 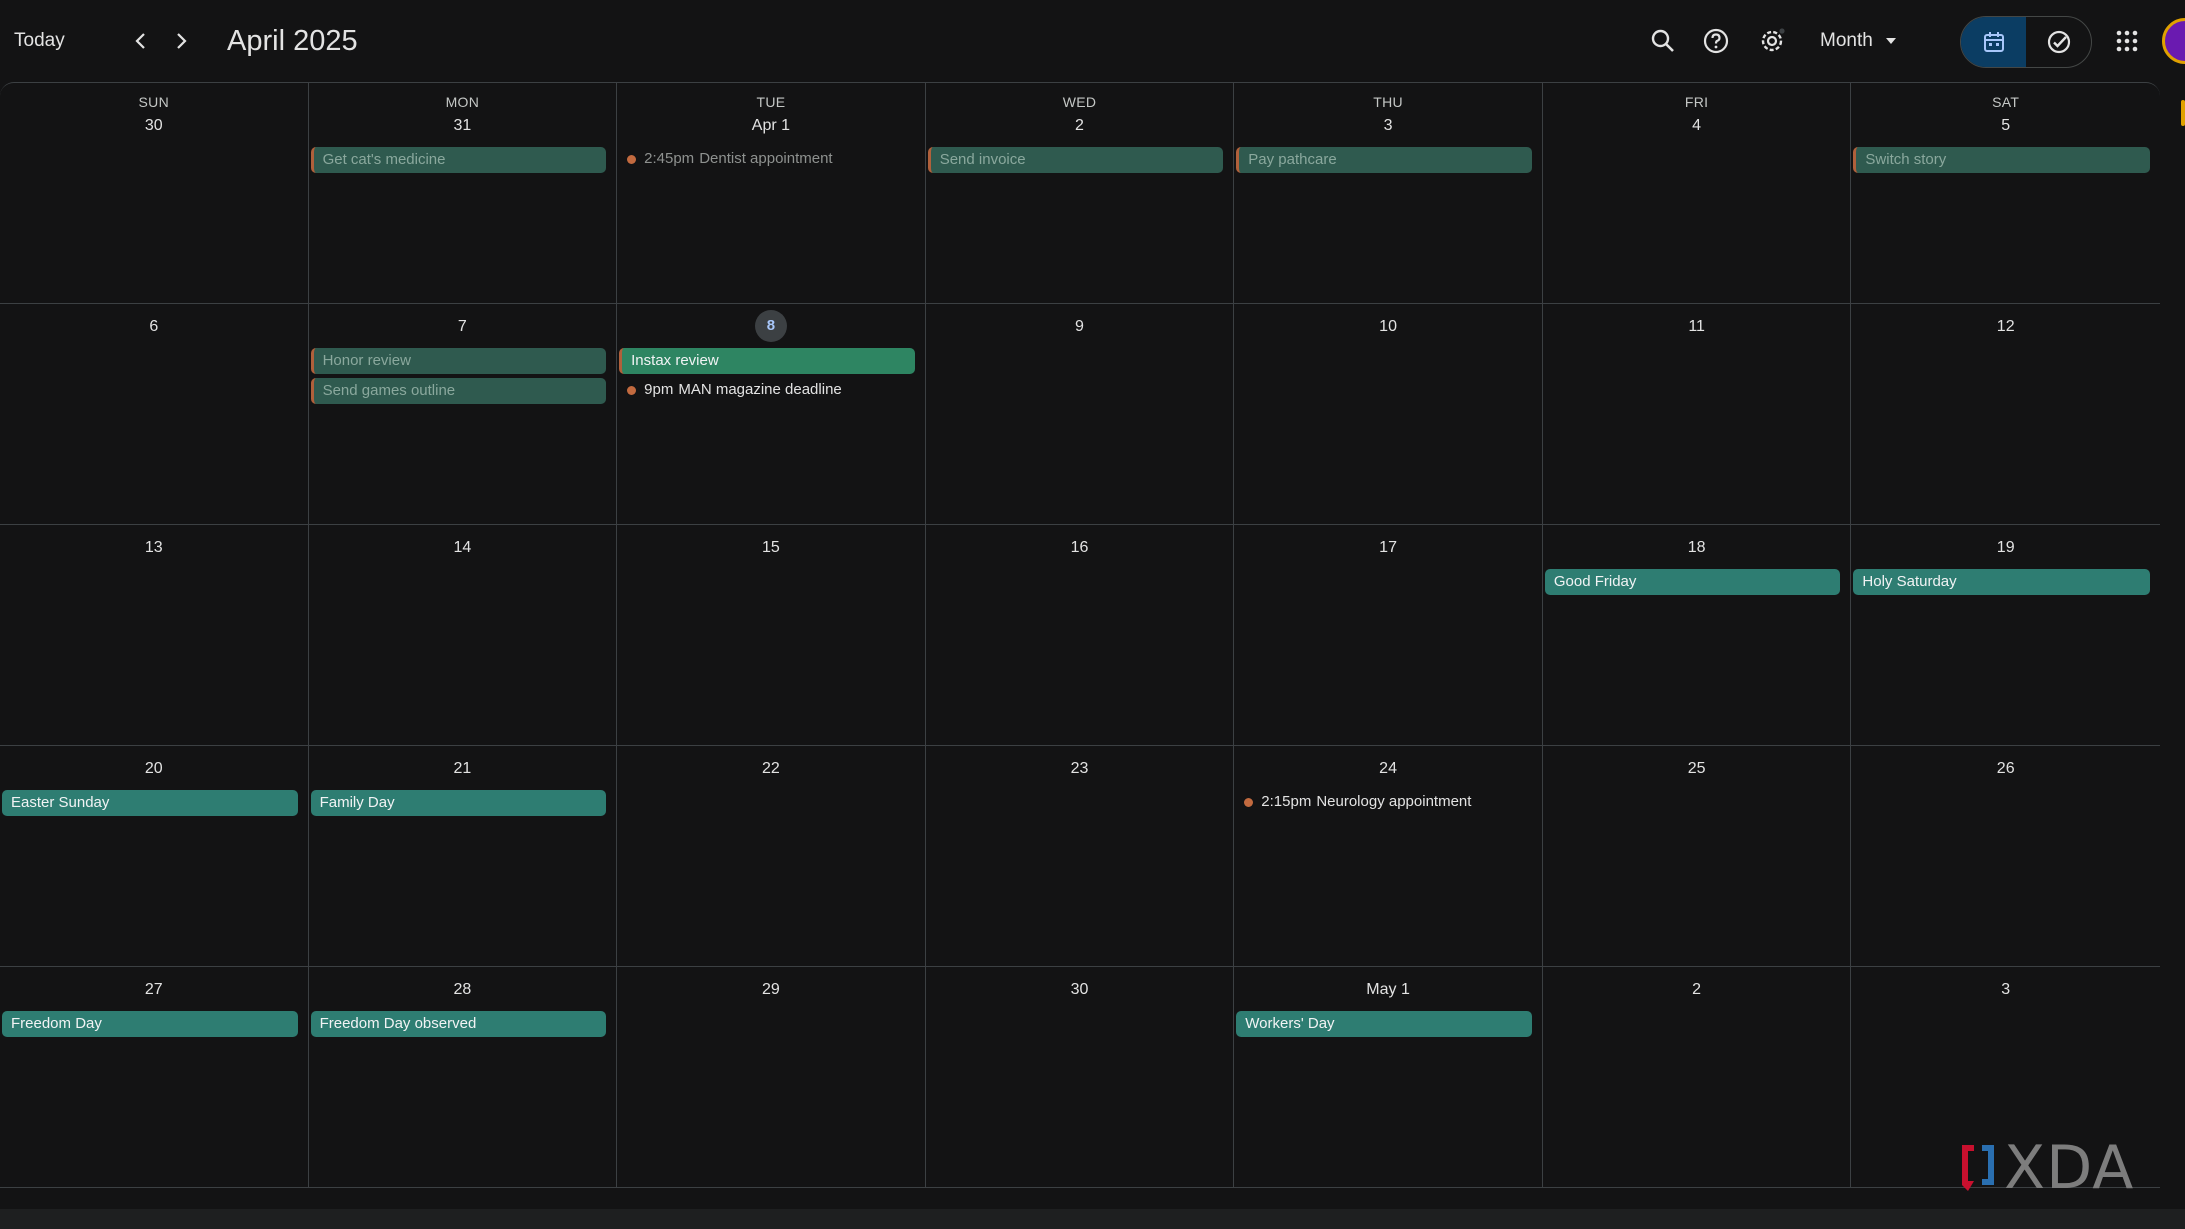 What do you see at coordinates (1388, 327) in the screenshot?
I see `date-number: 10` at bounding box center [1388, 327].